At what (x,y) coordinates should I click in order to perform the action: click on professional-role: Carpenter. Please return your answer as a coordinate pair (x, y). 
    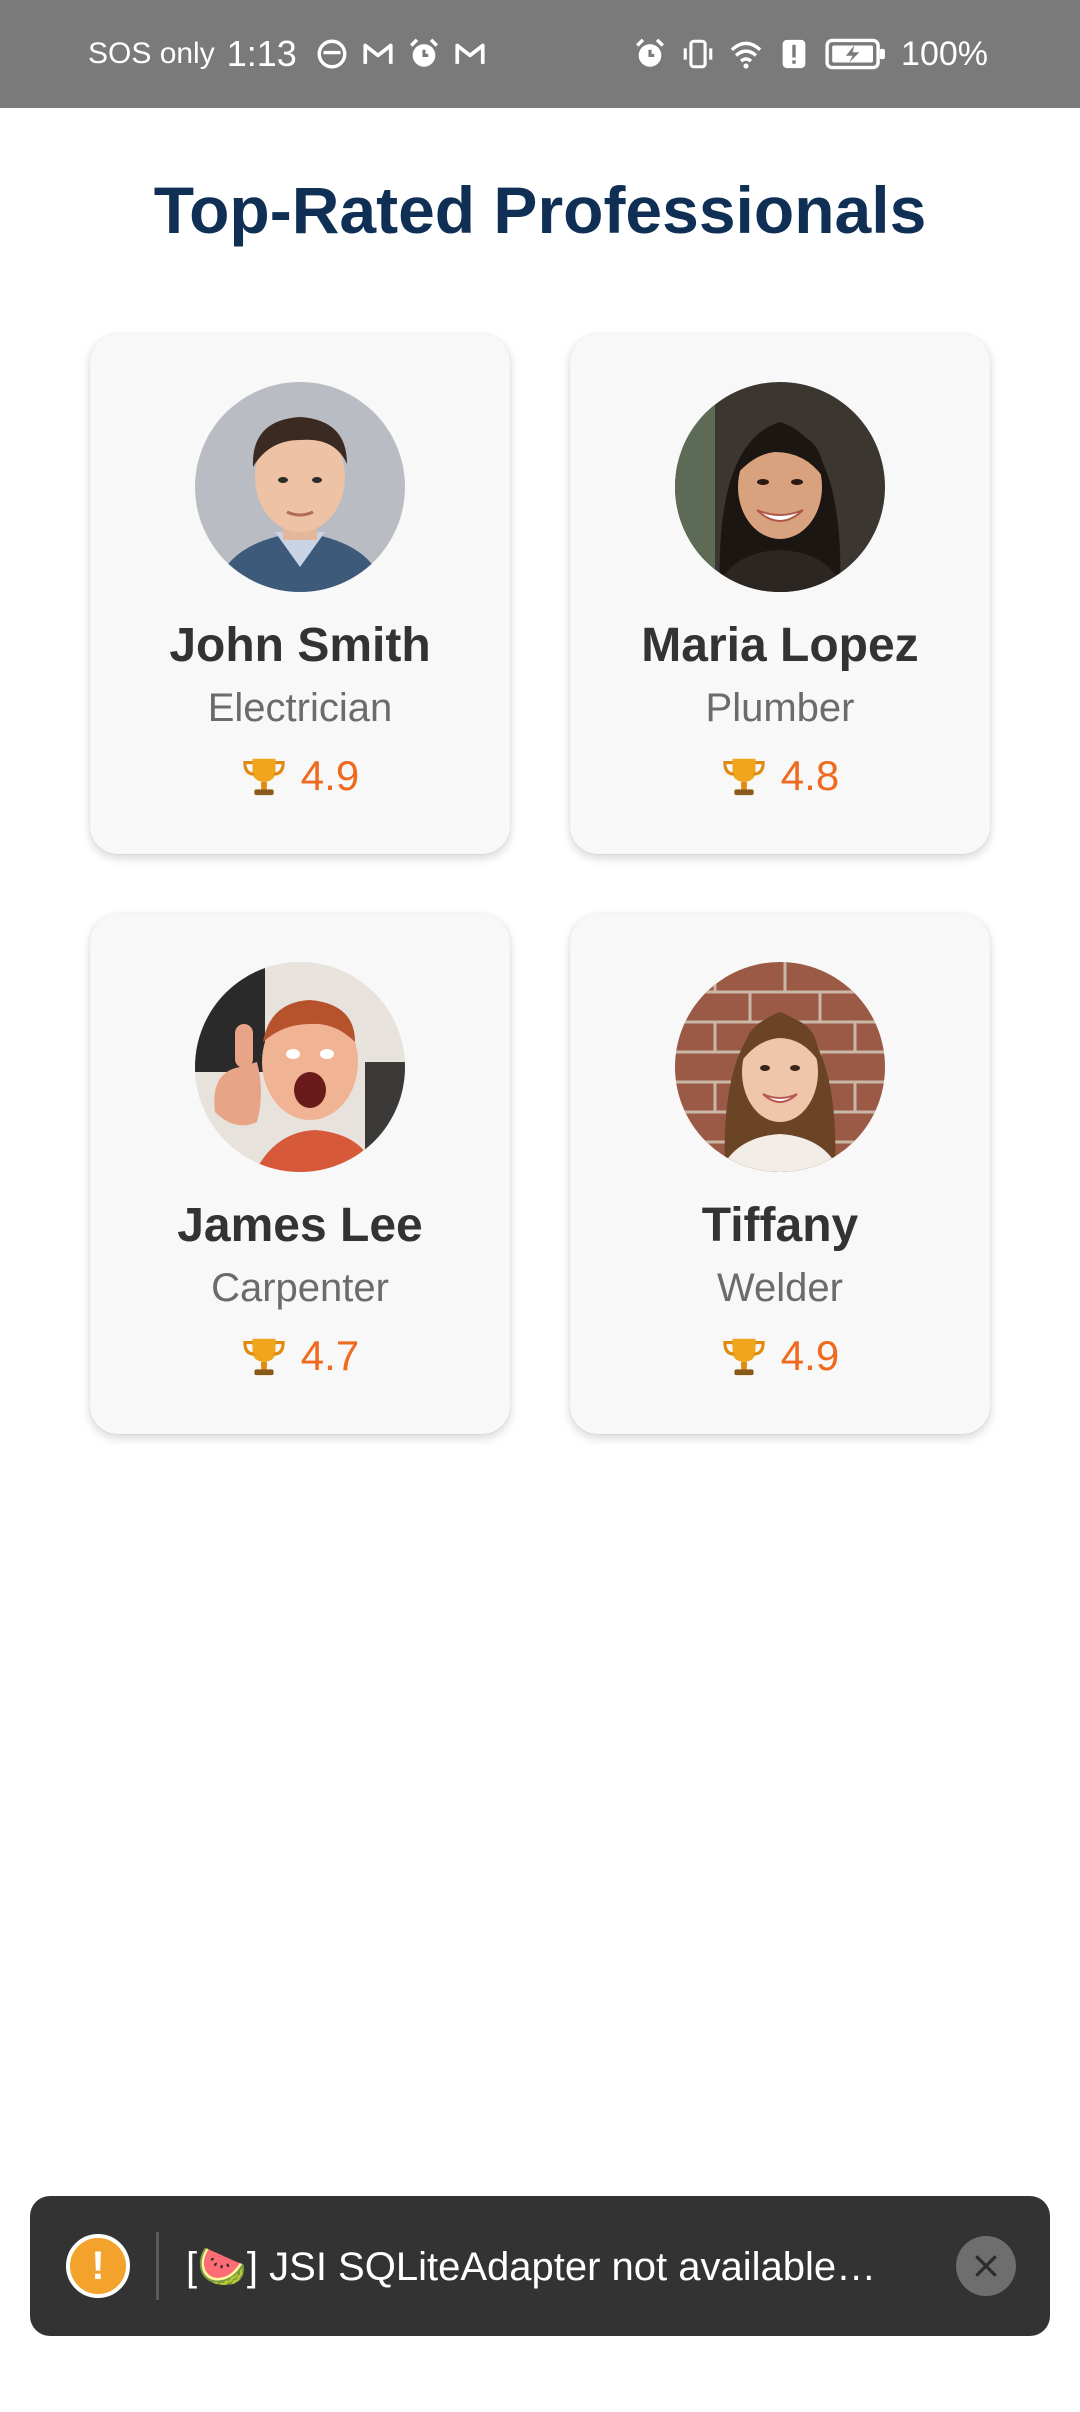
    Looking at the image, I should click on (300, 1288).